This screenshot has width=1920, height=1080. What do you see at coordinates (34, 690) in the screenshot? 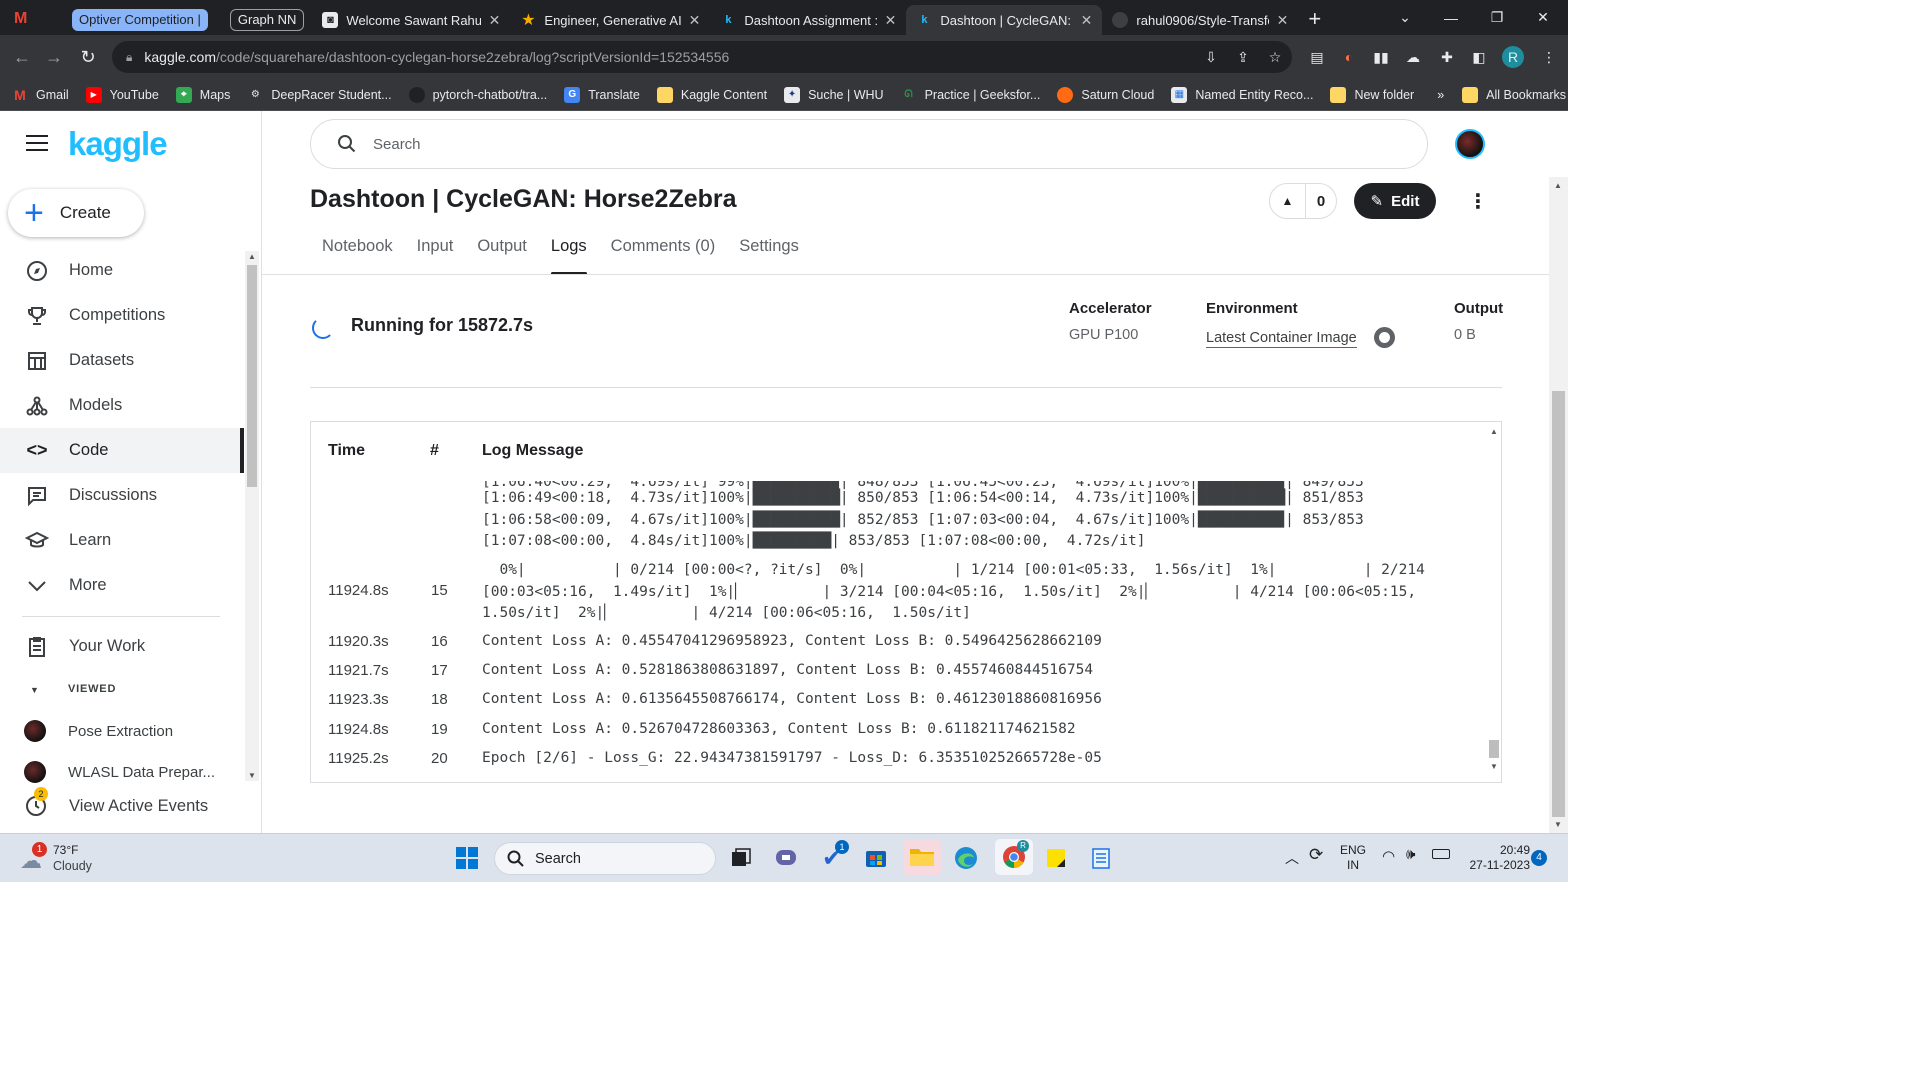
I see `viewed-collapse-icon: ▼` at bounding box center [34, 690].